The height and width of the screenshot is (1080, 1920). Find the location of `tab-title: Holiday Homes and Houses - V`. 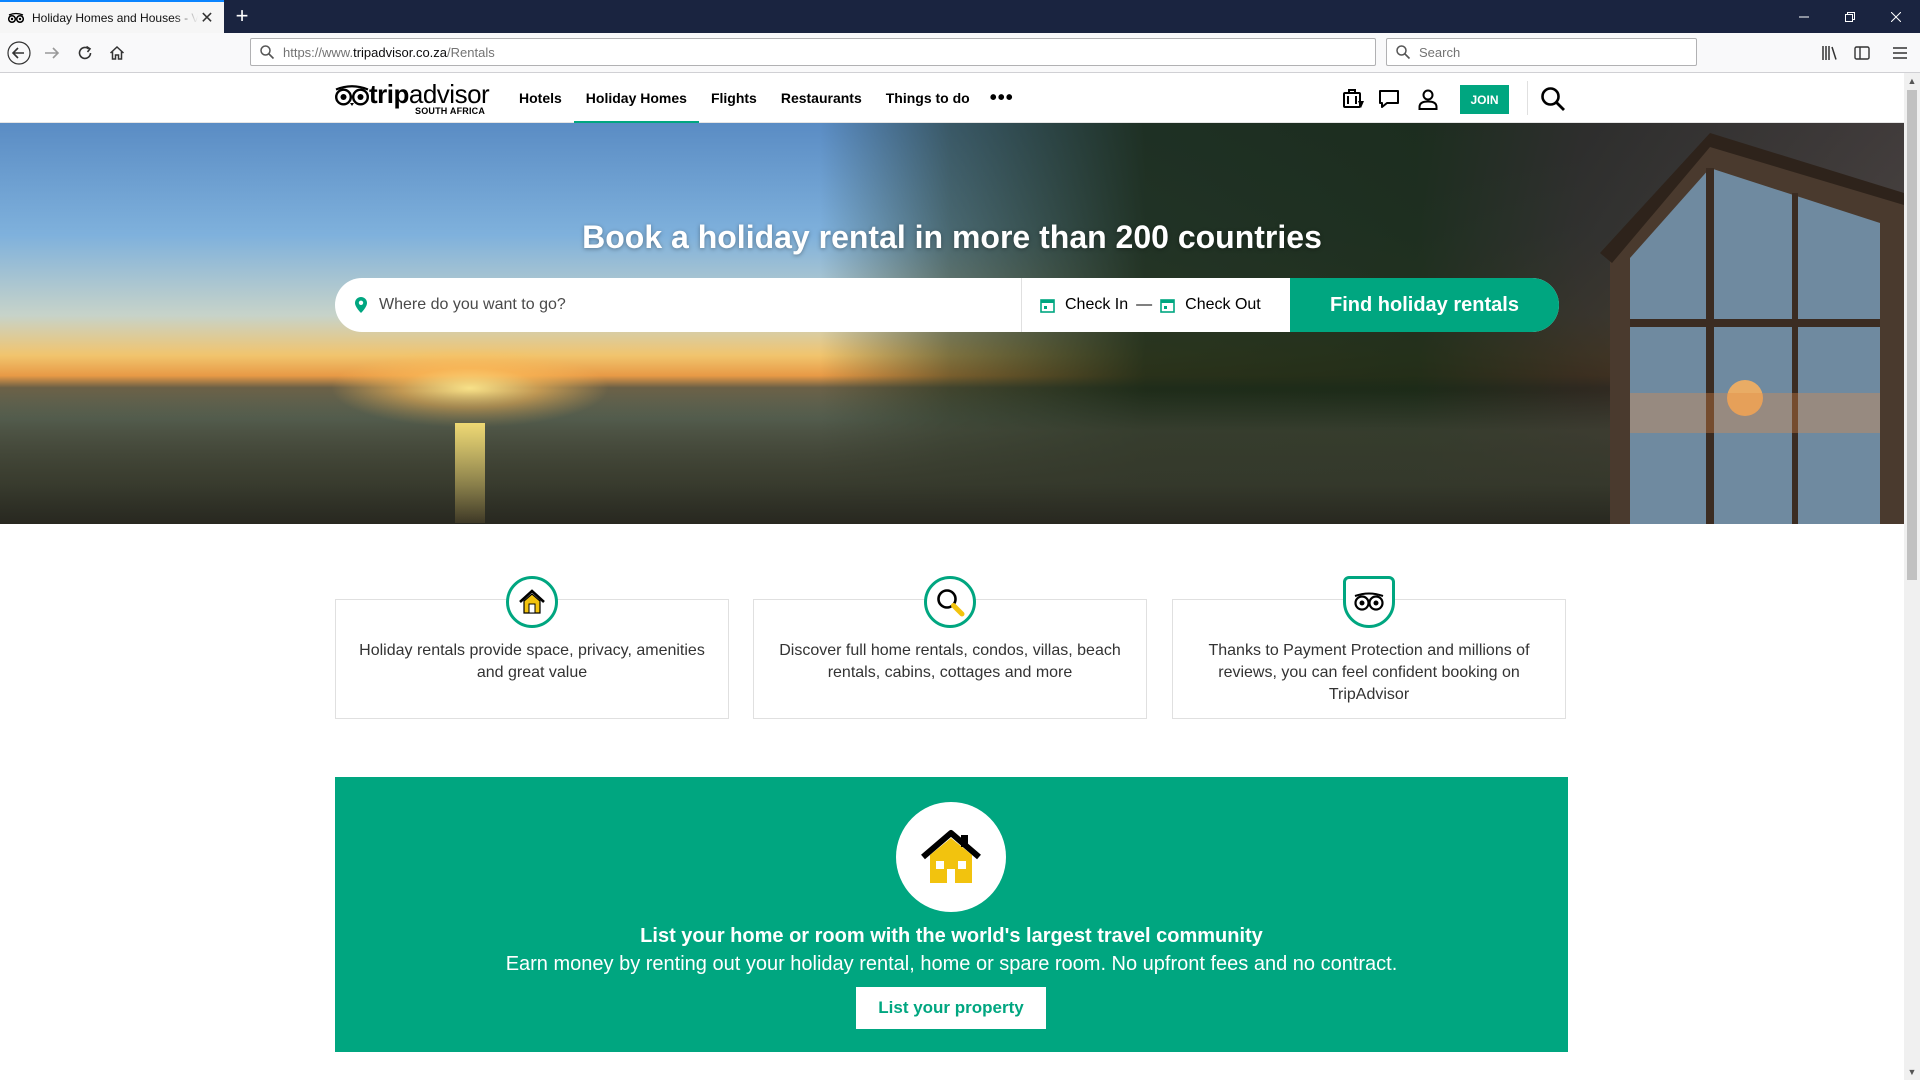

tab-title: Holiday Homes and Houses - V is located at coordinates (115, 17).